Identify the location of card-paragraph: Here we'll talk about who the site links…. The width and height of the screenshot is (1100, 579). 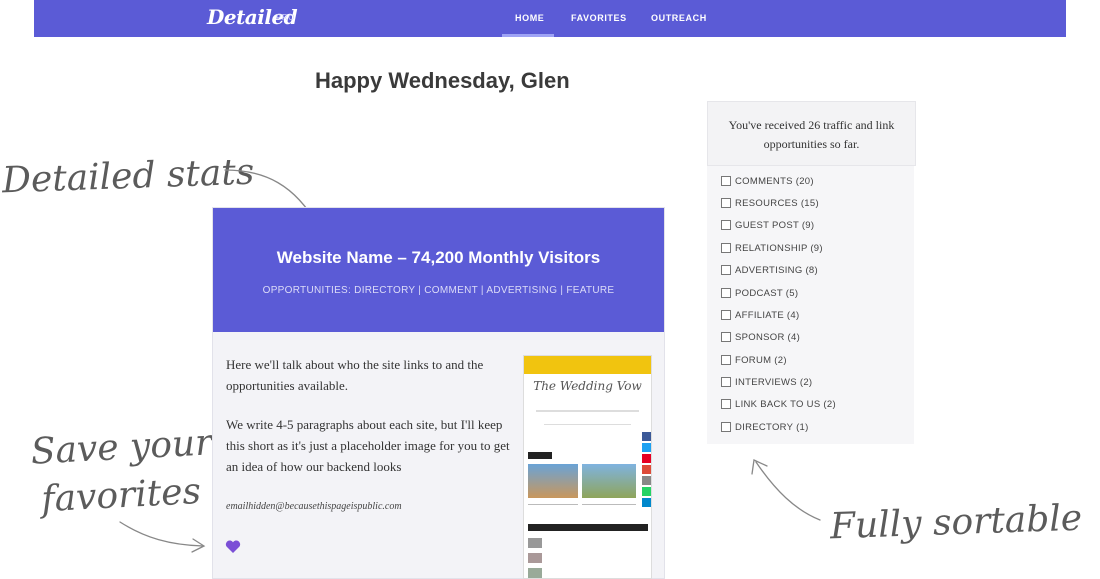
(355, 375).